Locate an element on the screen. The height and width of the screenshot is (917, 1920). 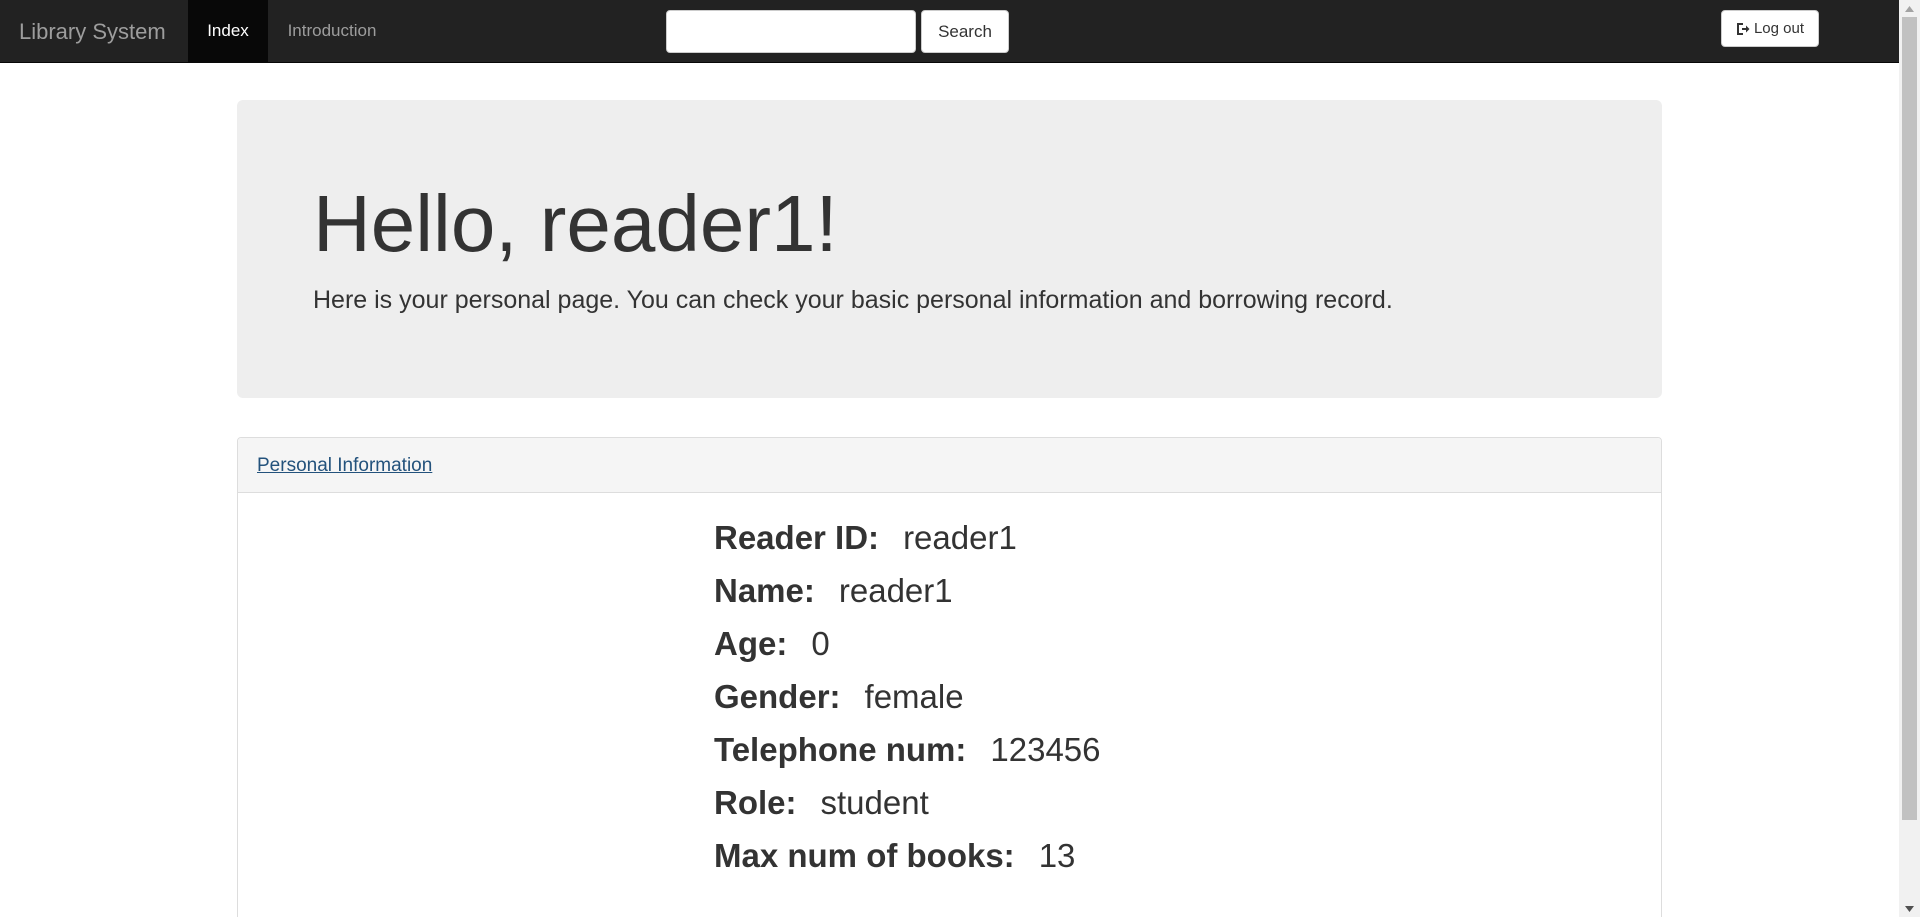
personal-info-link: Personal Information is located at coordinates (344, 465).